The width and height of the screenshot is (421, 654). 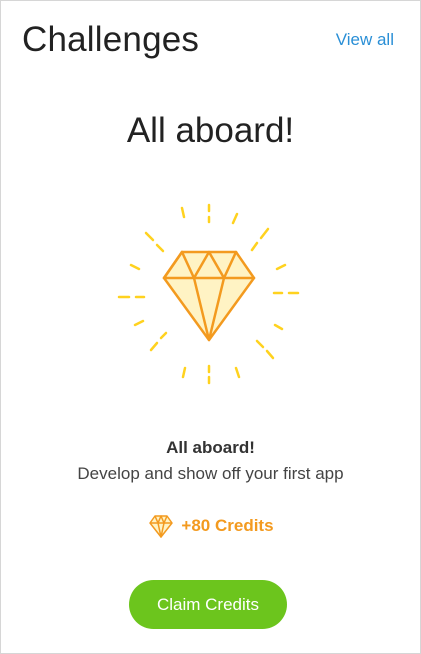 I want to click on challenge-heading: All aboard!, so click(x=210, y=130).